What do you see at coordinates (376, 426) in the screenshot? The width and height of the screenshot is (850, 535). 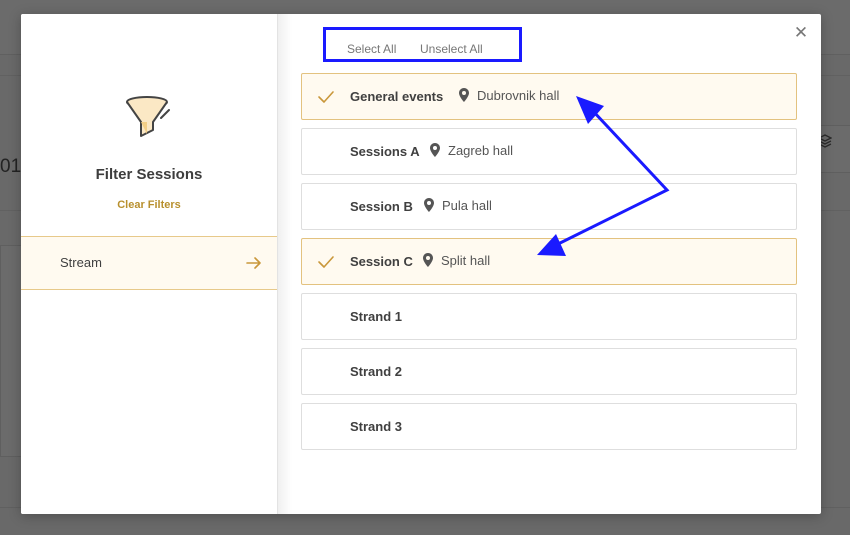 I see `session-name: Strand 3` at bounding box center [376, 426].